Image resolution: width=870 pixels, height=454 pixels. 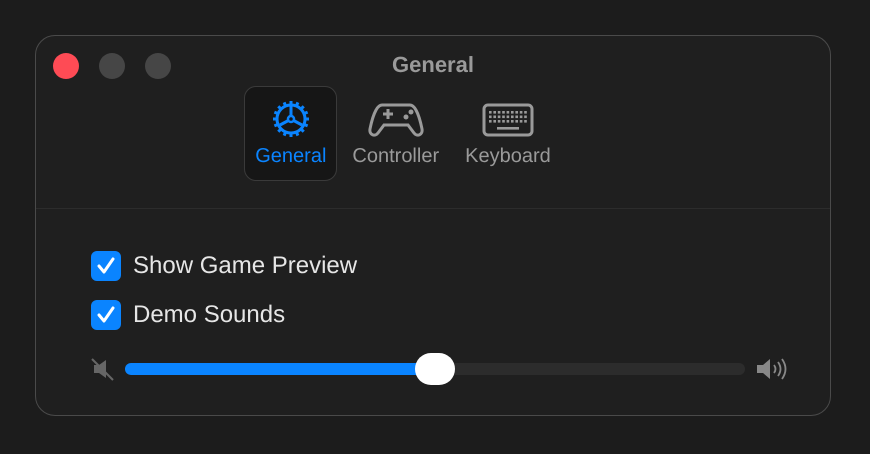 I want to click on checkbox-label: Demo Sounds, so click(x=209, y=315).